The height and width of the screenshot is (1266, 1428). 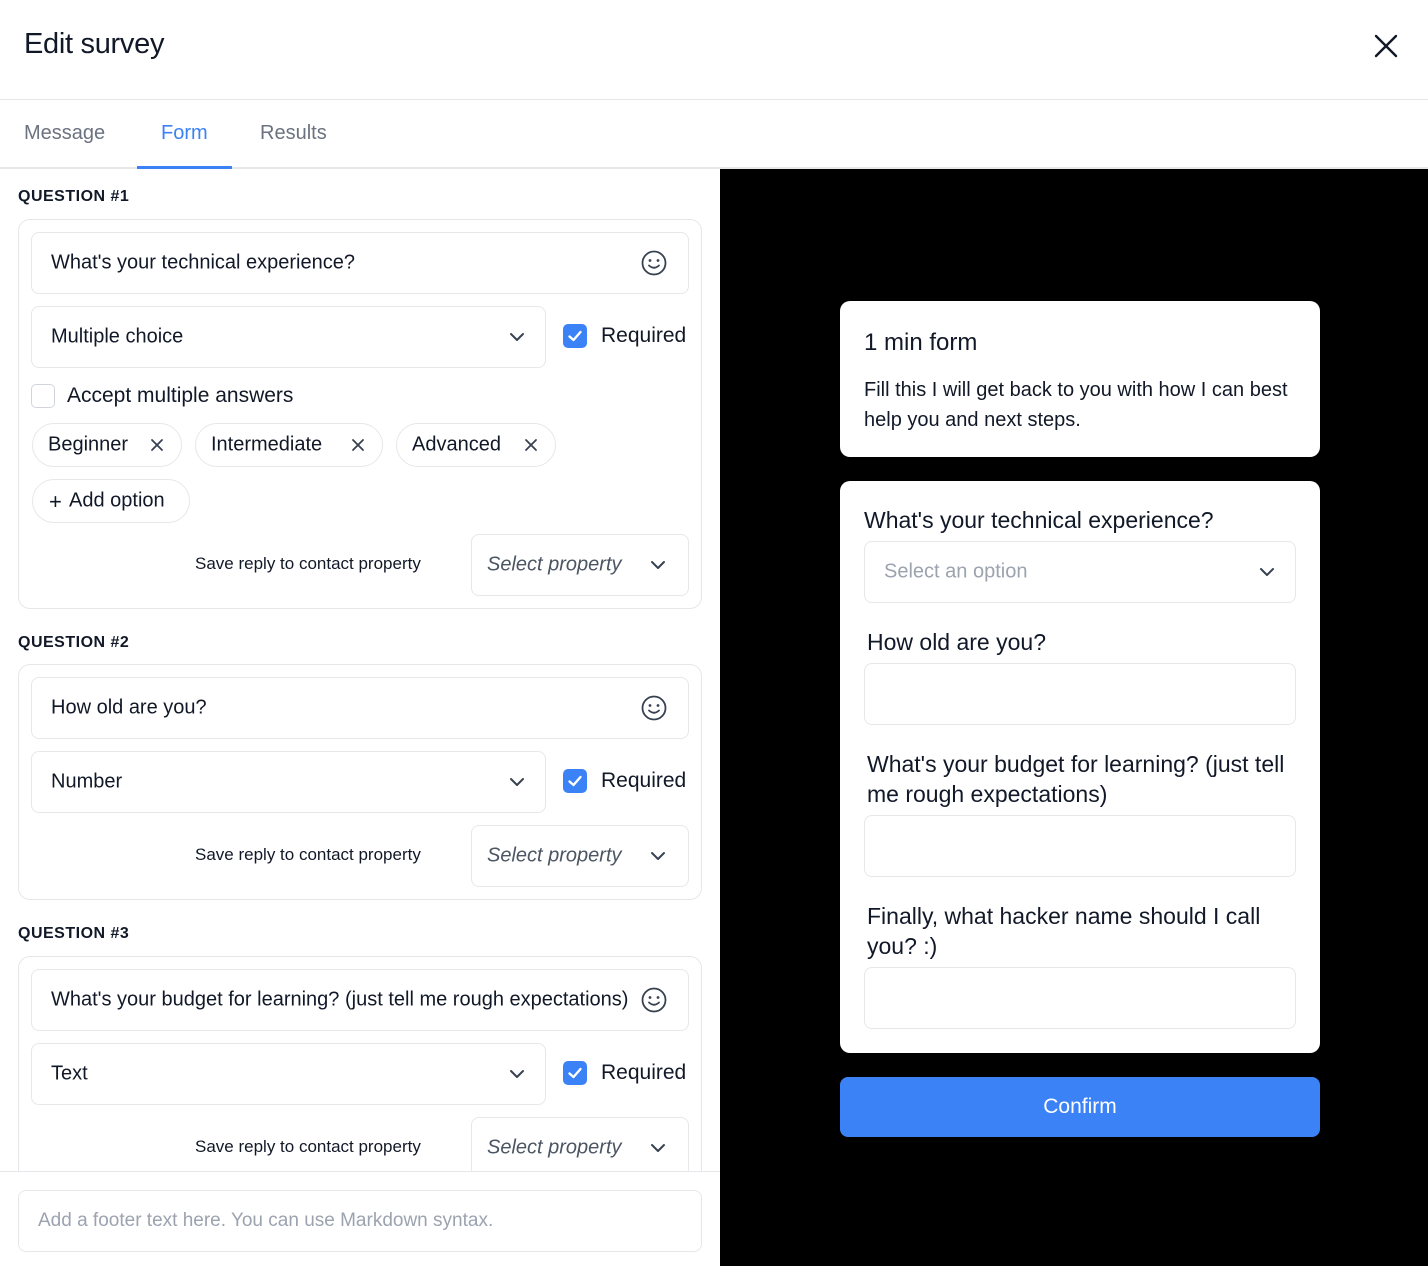 I want to click on preview-number-input, so click(x=1080, y=694).